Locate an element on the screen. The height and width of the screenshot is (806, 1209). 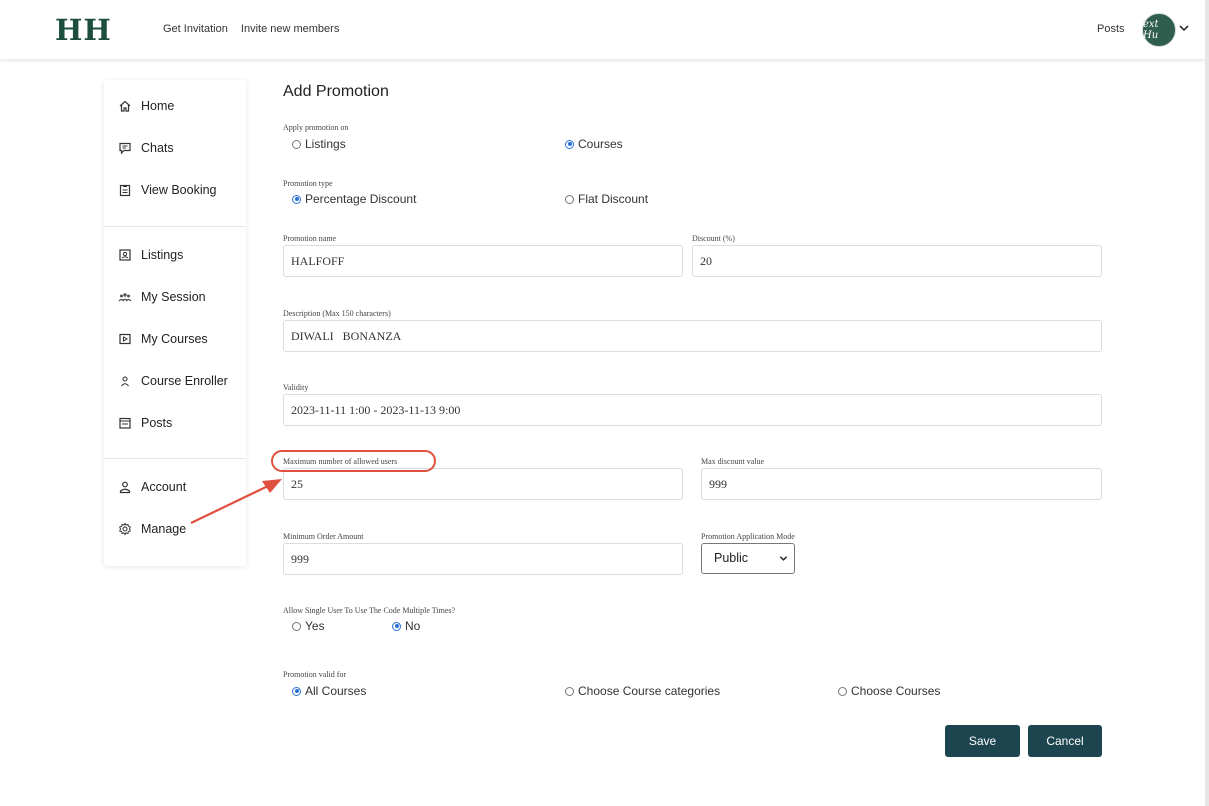
avatar-text: ext Hu is located at coordinates (1151, 30).